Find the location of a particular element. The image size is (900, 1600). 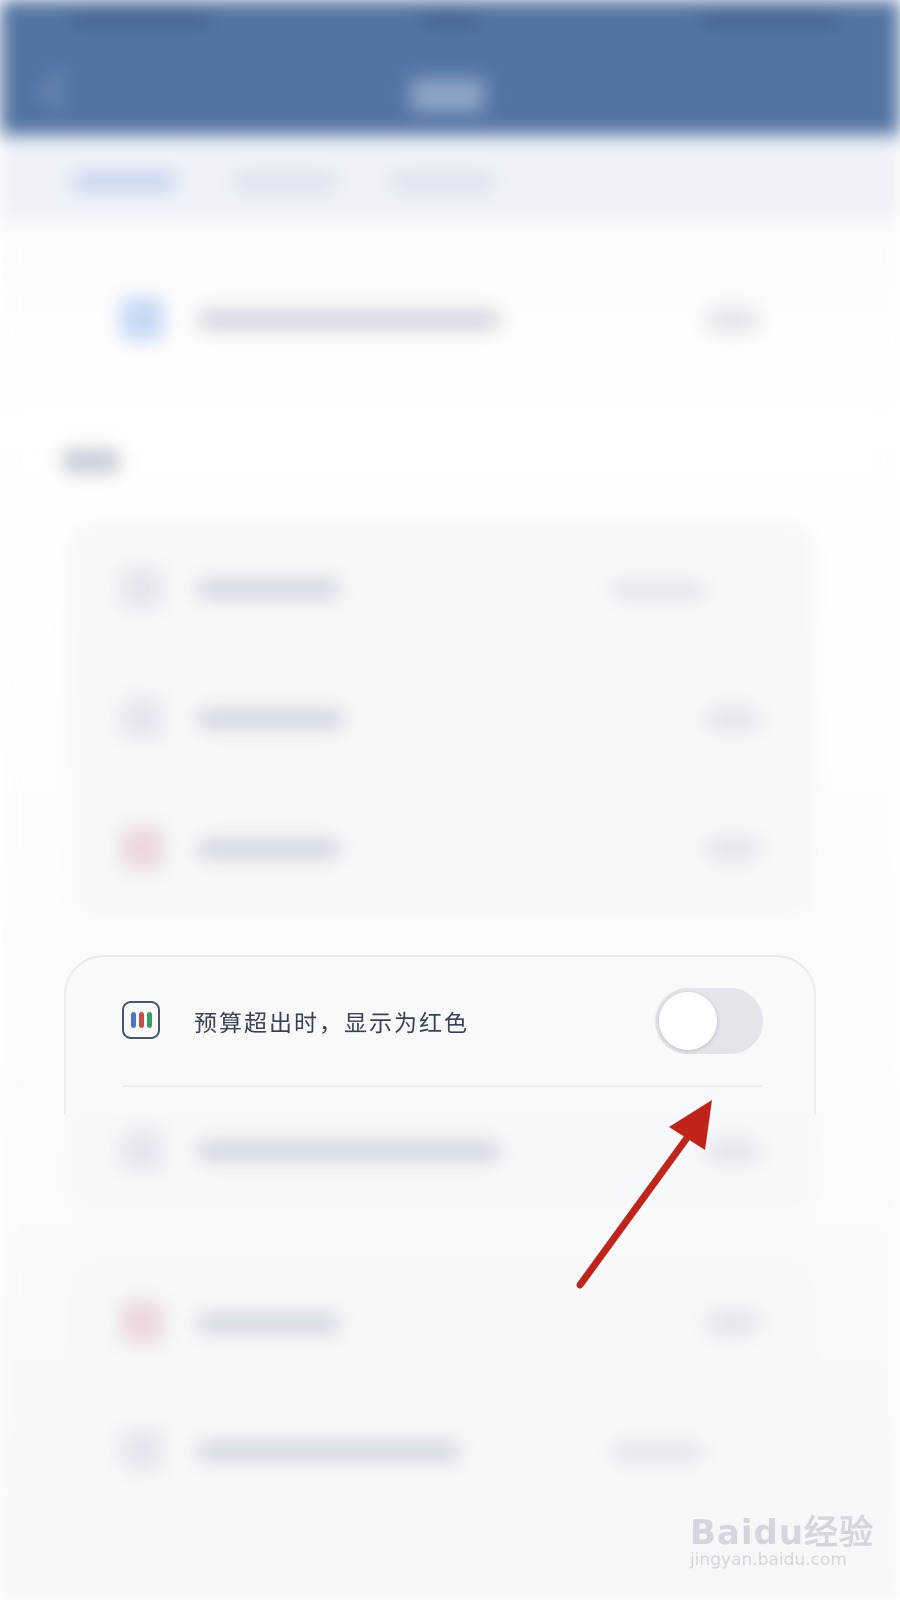

highlighted-setting-card: 预算超出时，显示为红色 is located at coordinates (440, 1035).